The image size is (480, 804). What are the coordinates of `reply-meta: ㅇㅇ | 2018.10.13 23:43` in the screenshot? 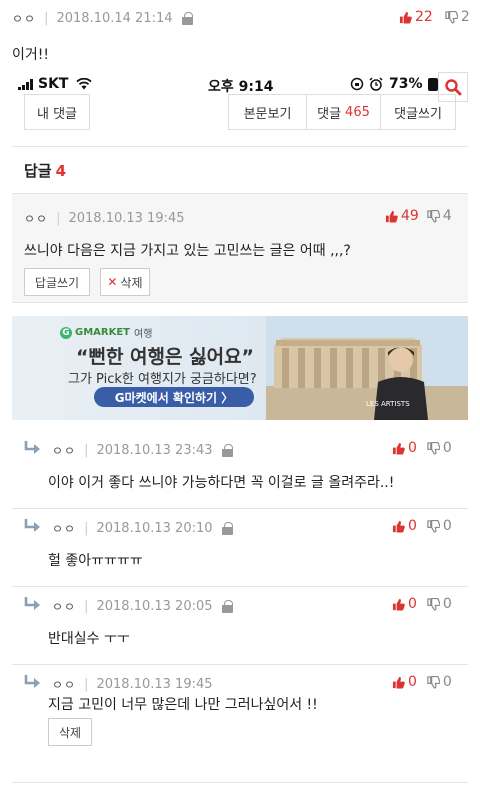 It's located at (142, 450).